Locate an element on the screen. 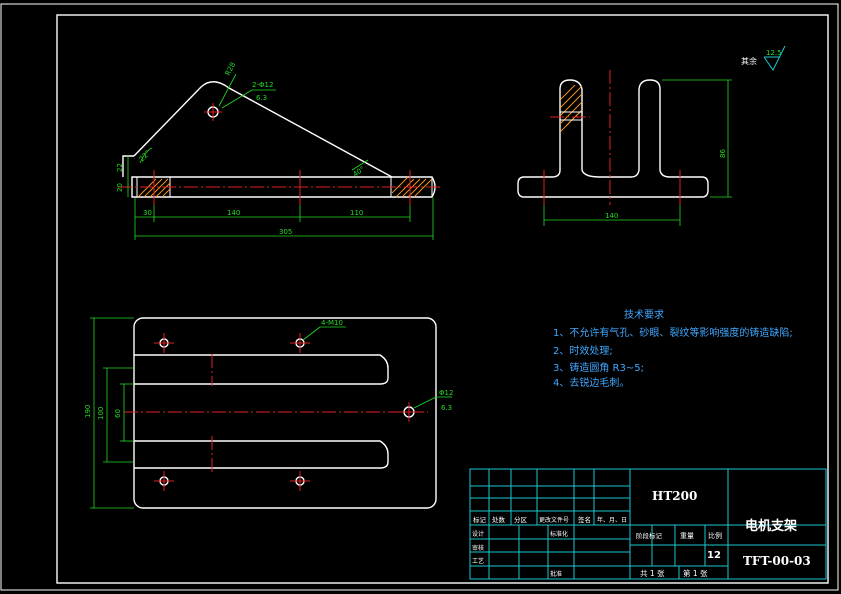  callout-r28: R28 is located at coordinates (231, 69).